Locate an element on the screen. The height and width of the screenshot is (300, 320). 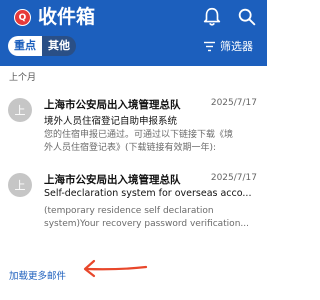
tab-other: 其他 is located at coordinates (59, 46).